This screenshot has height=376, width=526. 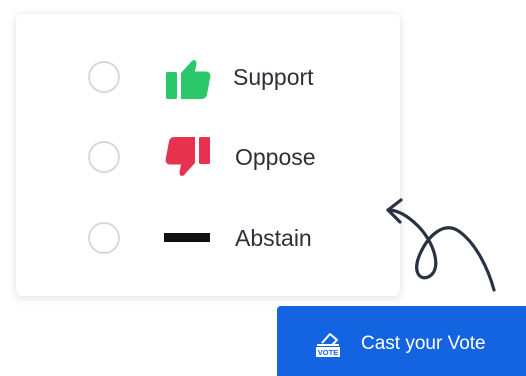 I want to click on support-radio, so click(x=104, y=77).